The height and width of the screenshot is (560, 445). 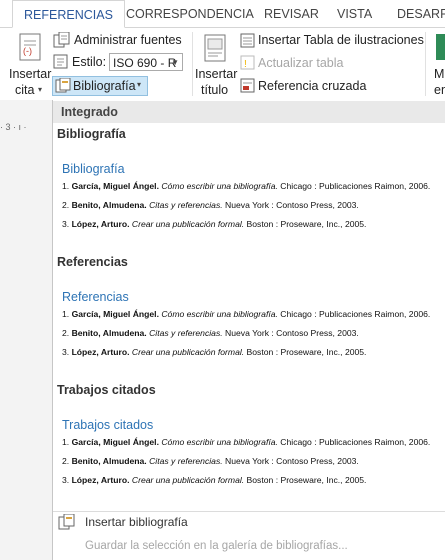 I want to click on tab-revisar: REVISAR, so click(x=291, y=13).